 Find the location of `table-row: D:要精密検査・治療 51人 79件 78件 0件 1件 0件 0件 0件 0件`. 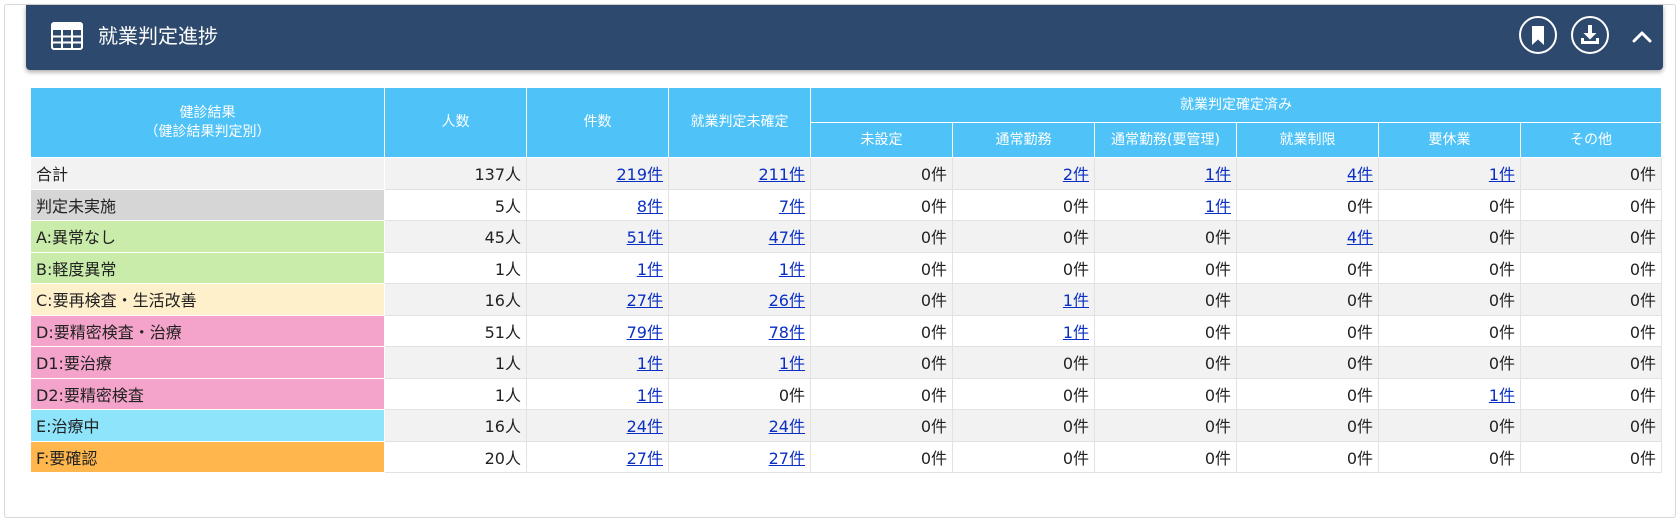

table-row: D:要精密検査・治療 51人 79件 78件 0件 1件 0件 0件 0件 0件 is located at coordinates (846, 330).